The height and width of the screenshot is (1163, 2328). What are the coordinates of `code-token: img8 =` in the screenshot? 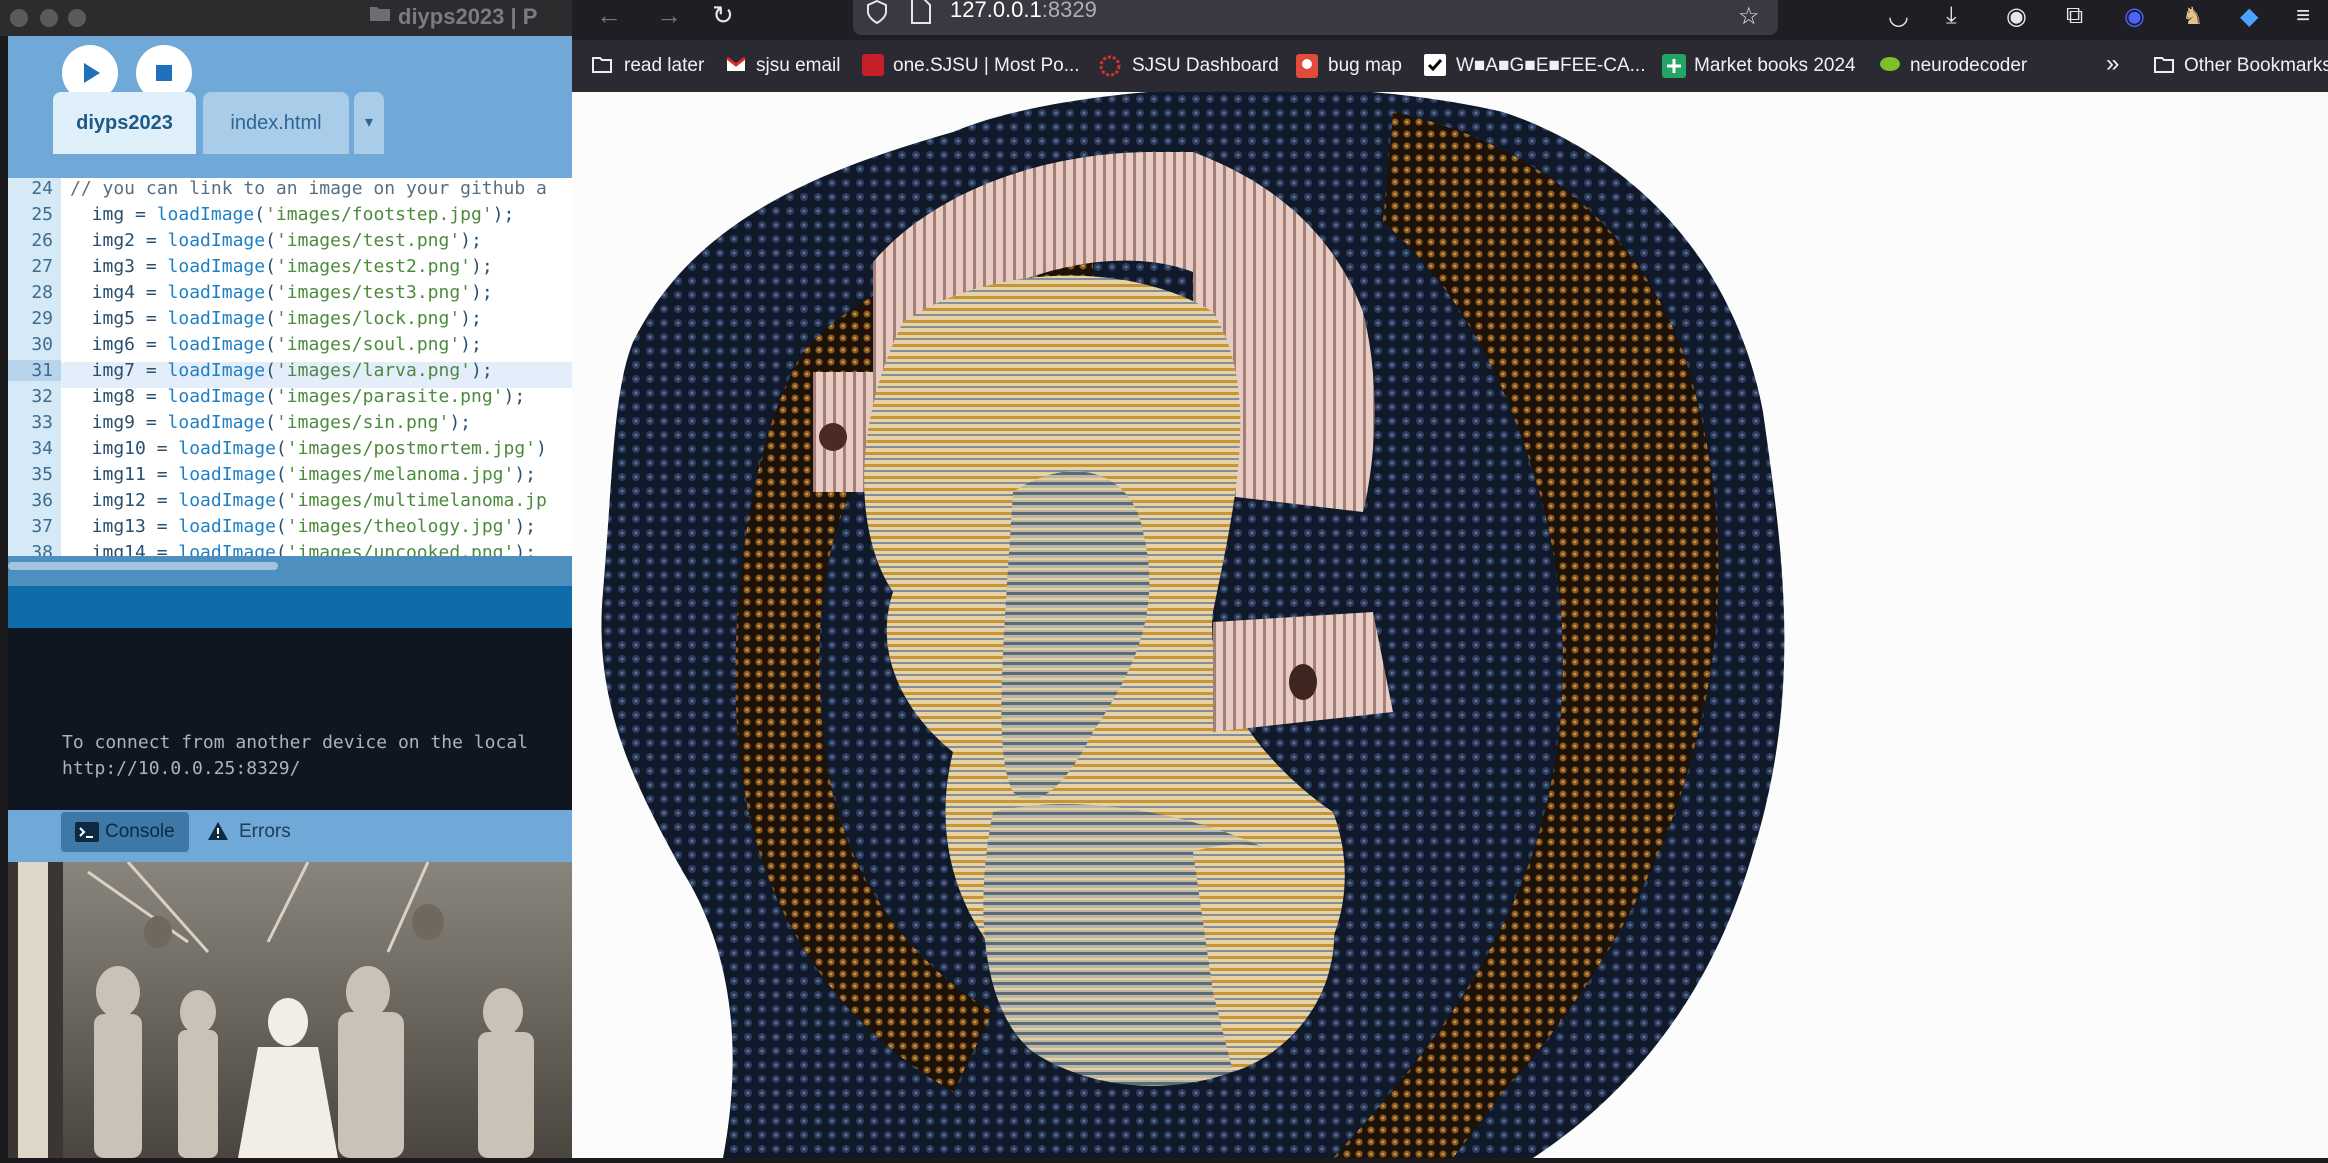 It's located at (119, 396).